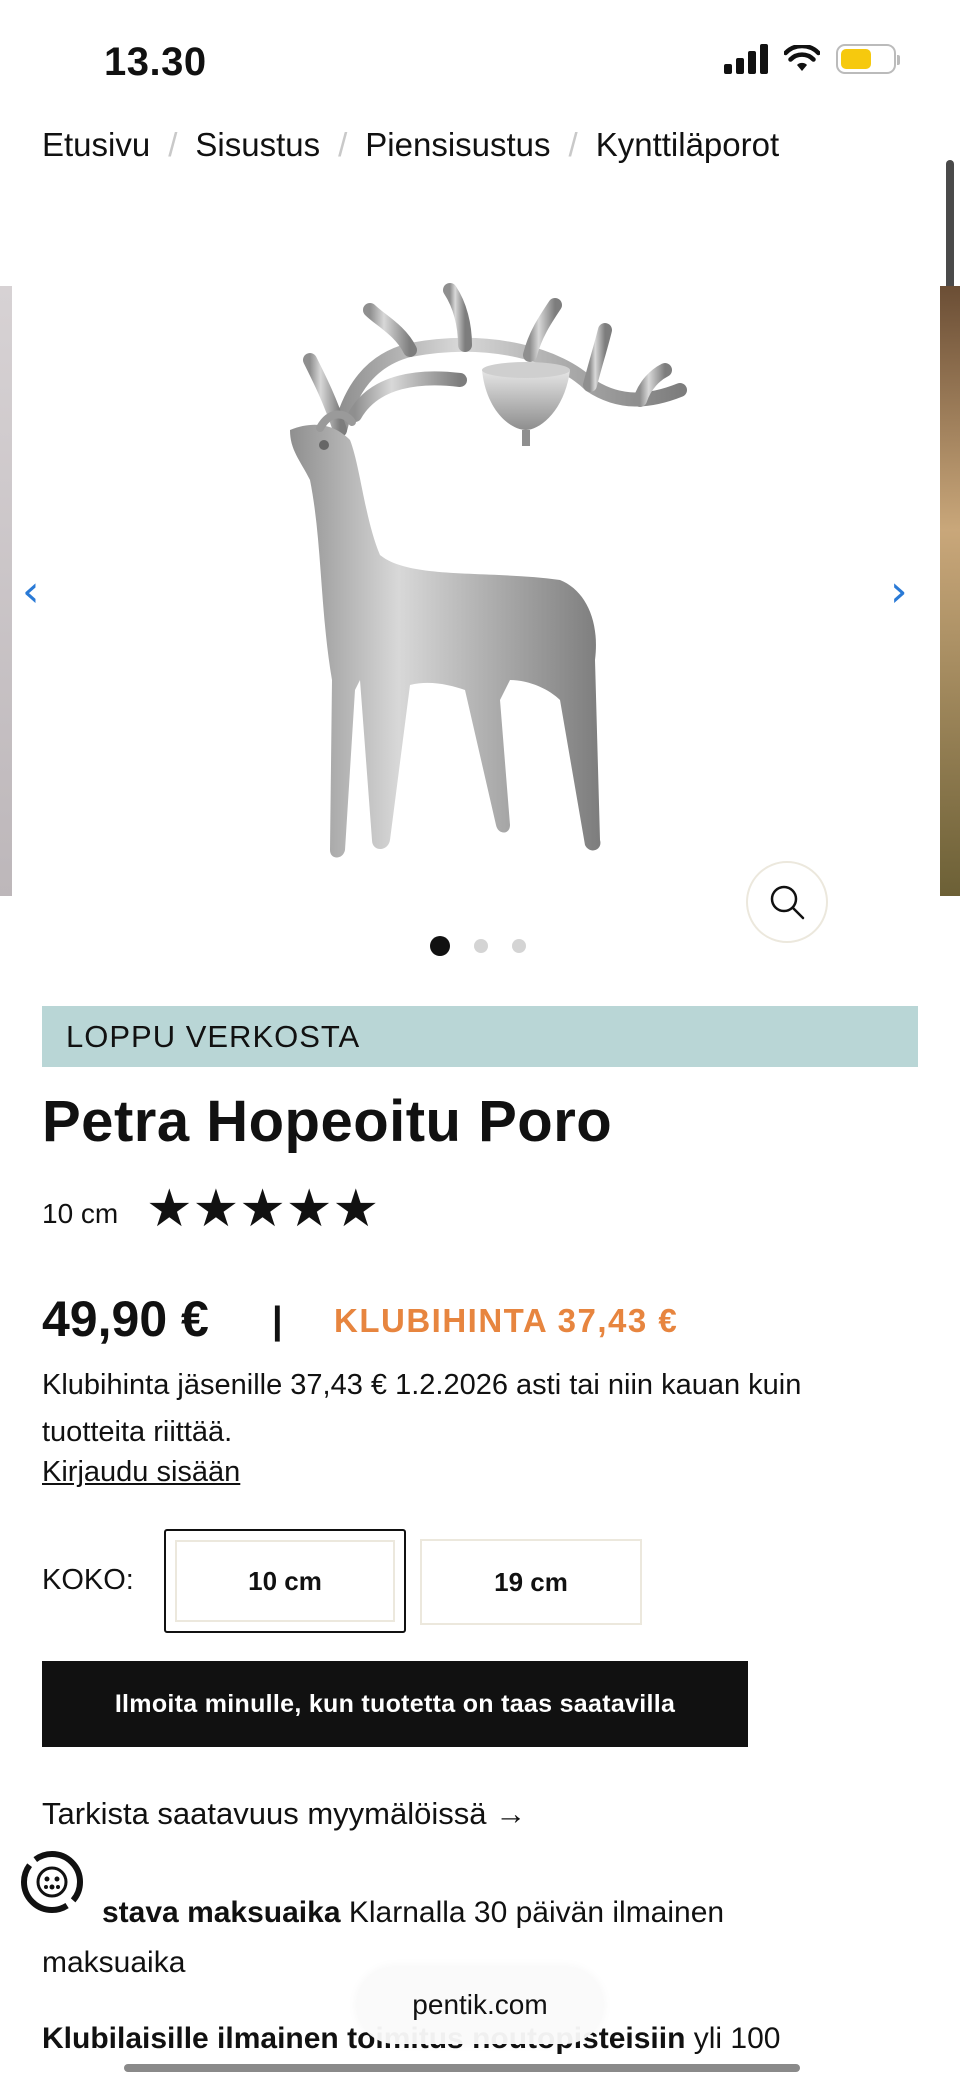  Describe the element at coordinates (733, 2038) in the screenshot. I see `shipping-info-text: yli 100` at that location.